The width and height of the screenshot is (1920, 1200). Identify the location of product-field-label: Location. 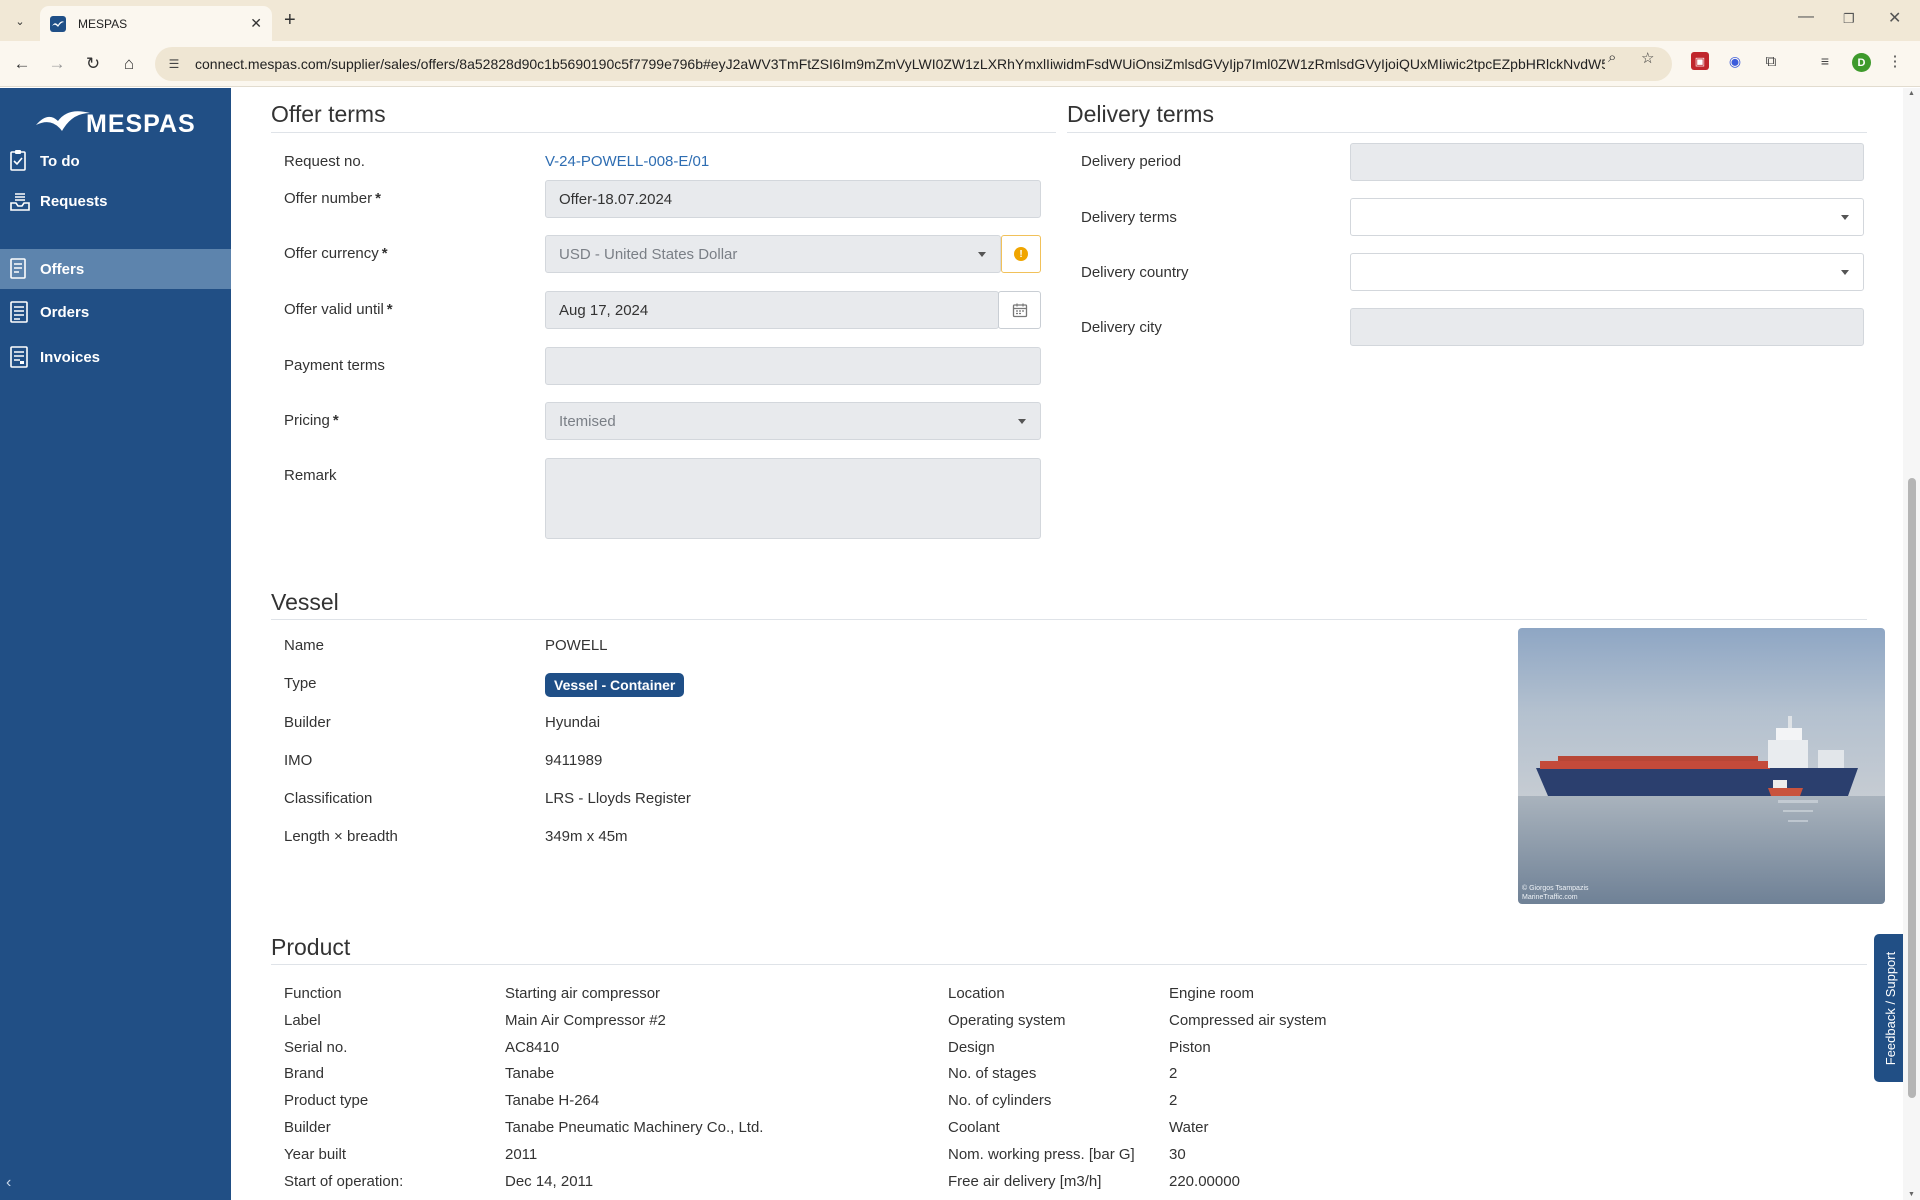
(976, 993).